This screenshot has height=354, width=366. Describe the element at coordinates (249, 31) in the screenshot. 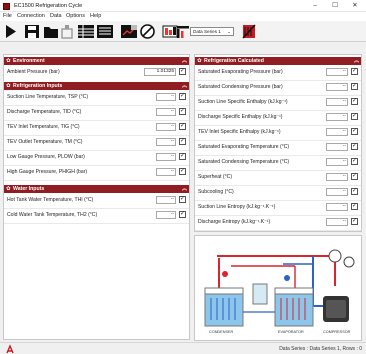

I see `delete-series-icon` at that location.